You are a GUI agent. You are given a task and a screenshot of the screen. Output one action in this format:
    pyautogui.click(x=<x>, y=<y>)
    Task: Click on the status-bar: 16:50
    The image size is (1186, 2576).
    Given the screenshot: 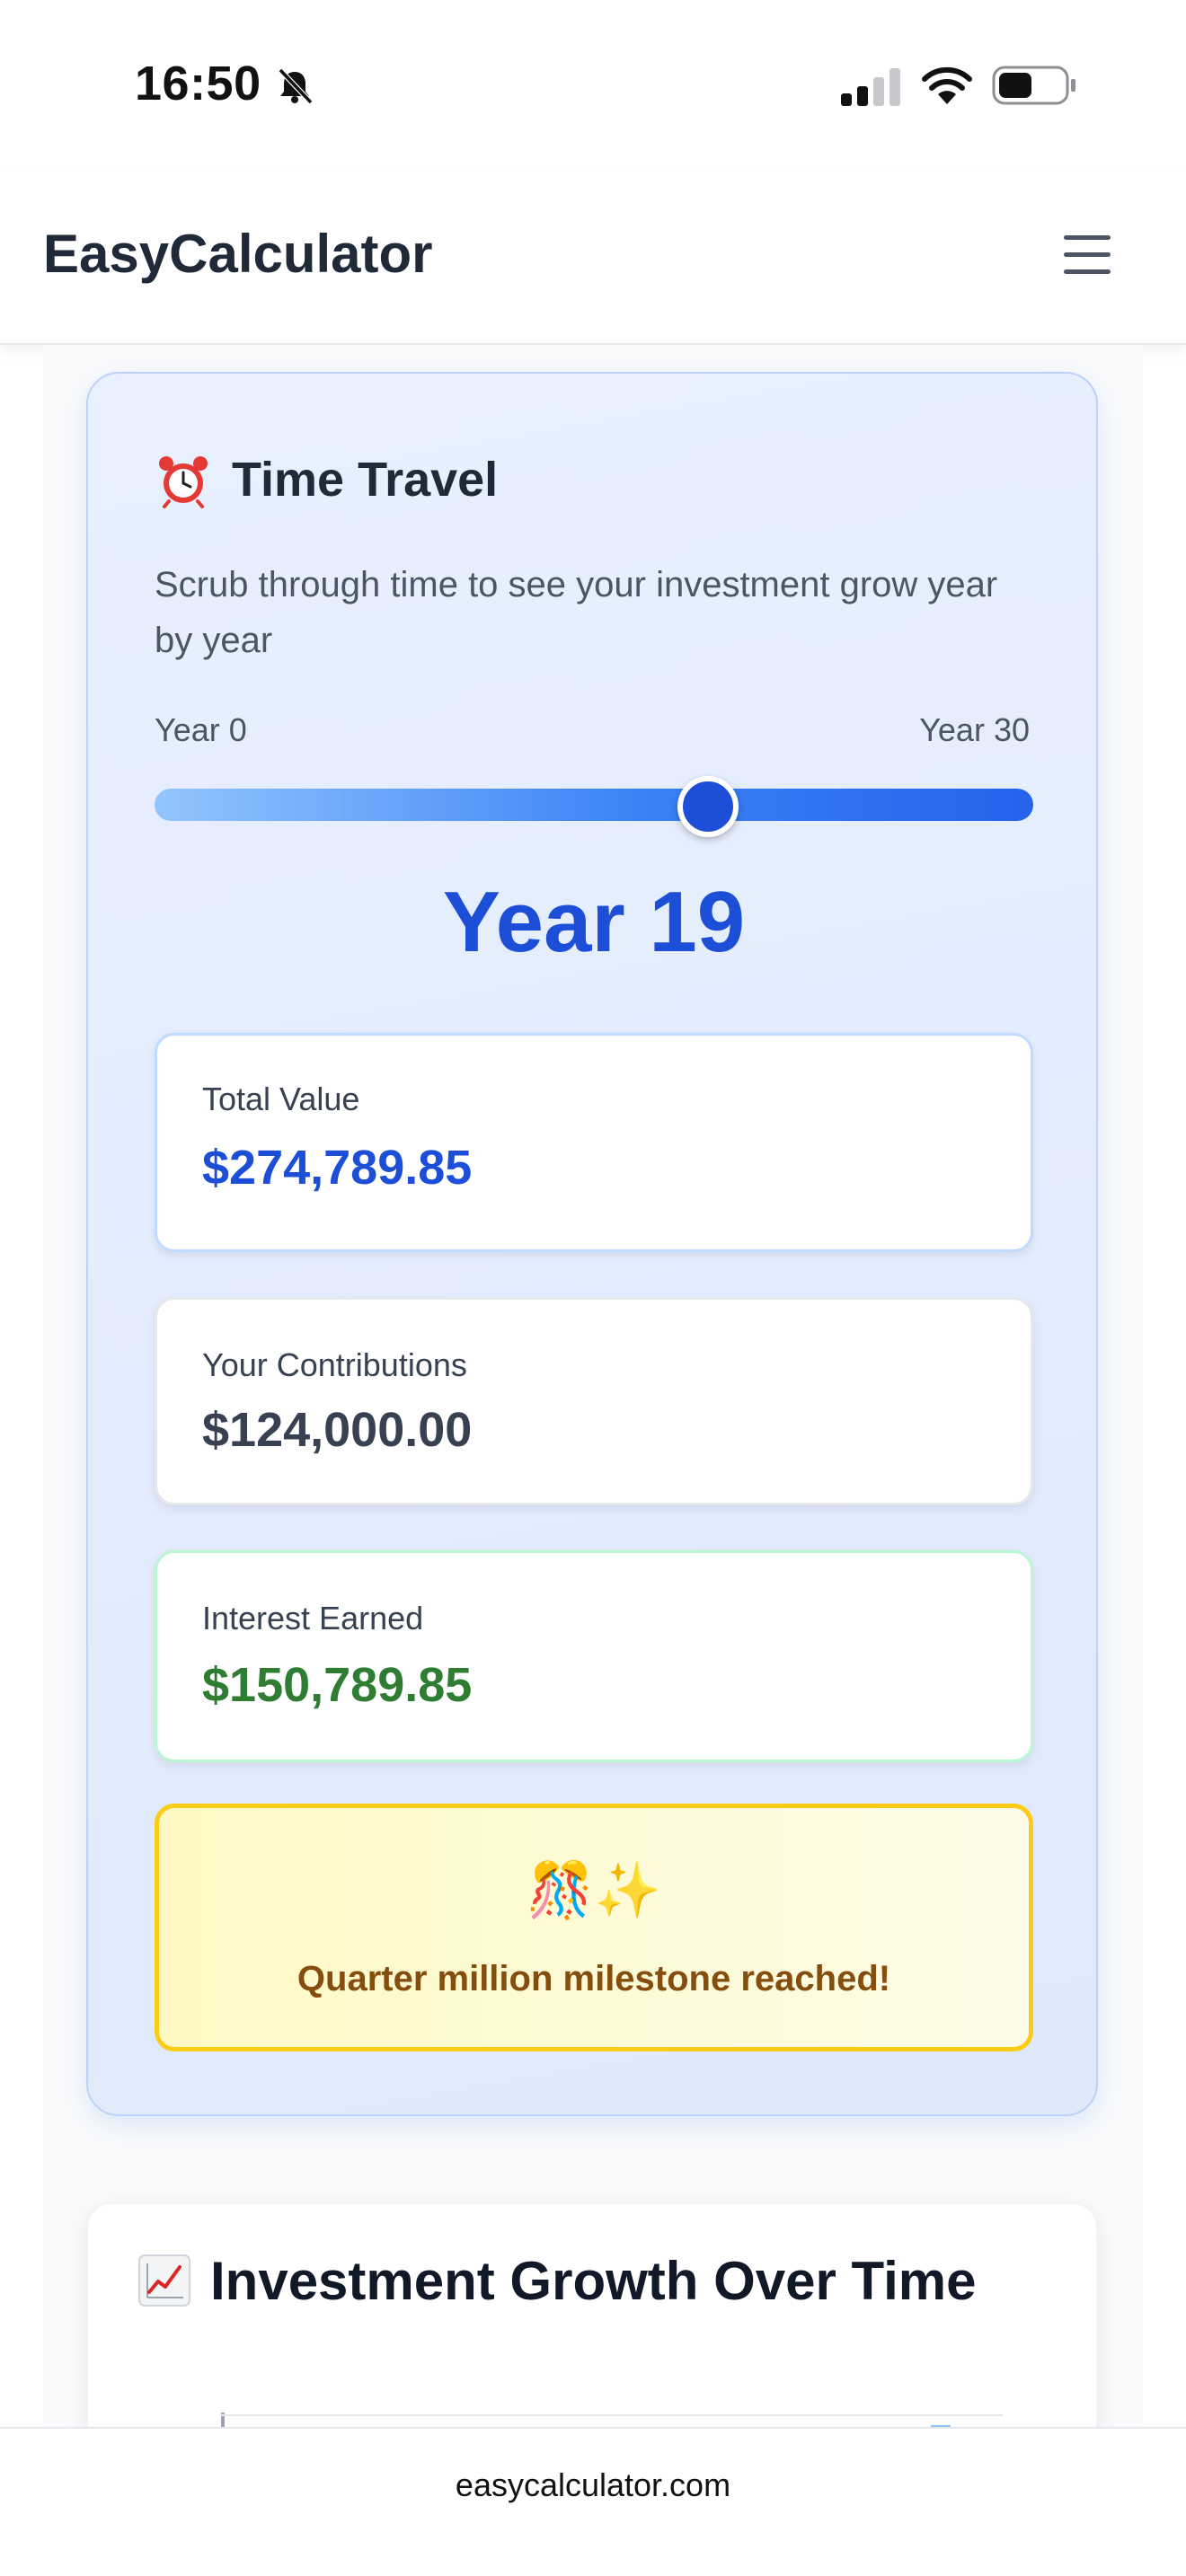 What is the action you would take?
    pyautogui.click(x=593, y=85)
    